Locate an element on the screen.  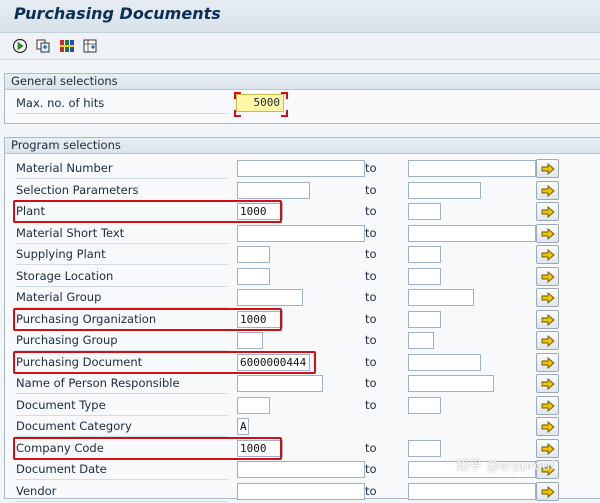
max-hits-input: 5000 is located at coordinates (260, 103).